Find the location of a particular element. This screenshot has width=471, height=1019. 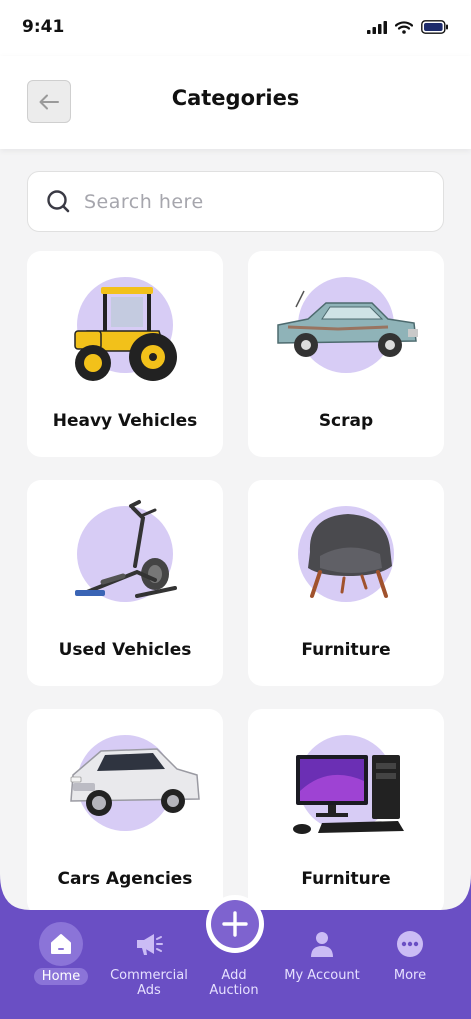

app-header: Categories is located at coordinates (235, 102).